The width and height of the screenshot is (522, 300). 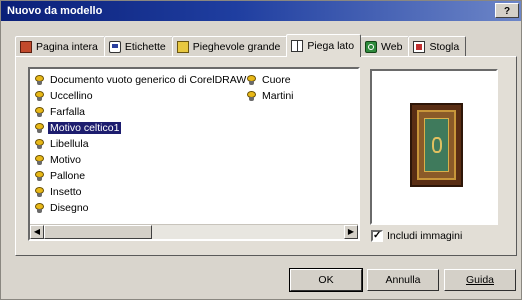 I want to click on include-images-checkbox: ✓, so click(x=377, y=236).